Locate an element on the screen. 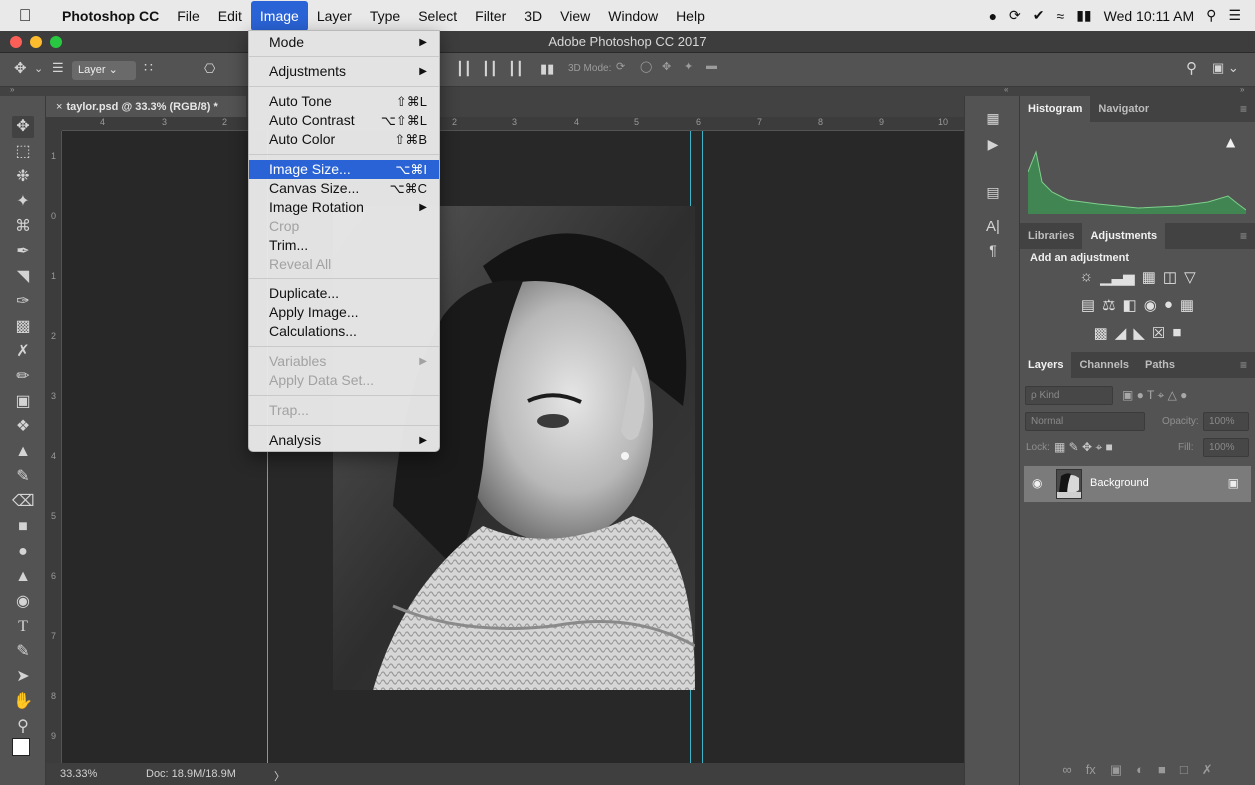 The height and width of the screenshot is (785, 1255). visibility-eye-icon: ◉ is located at coordinates (1037, 483).